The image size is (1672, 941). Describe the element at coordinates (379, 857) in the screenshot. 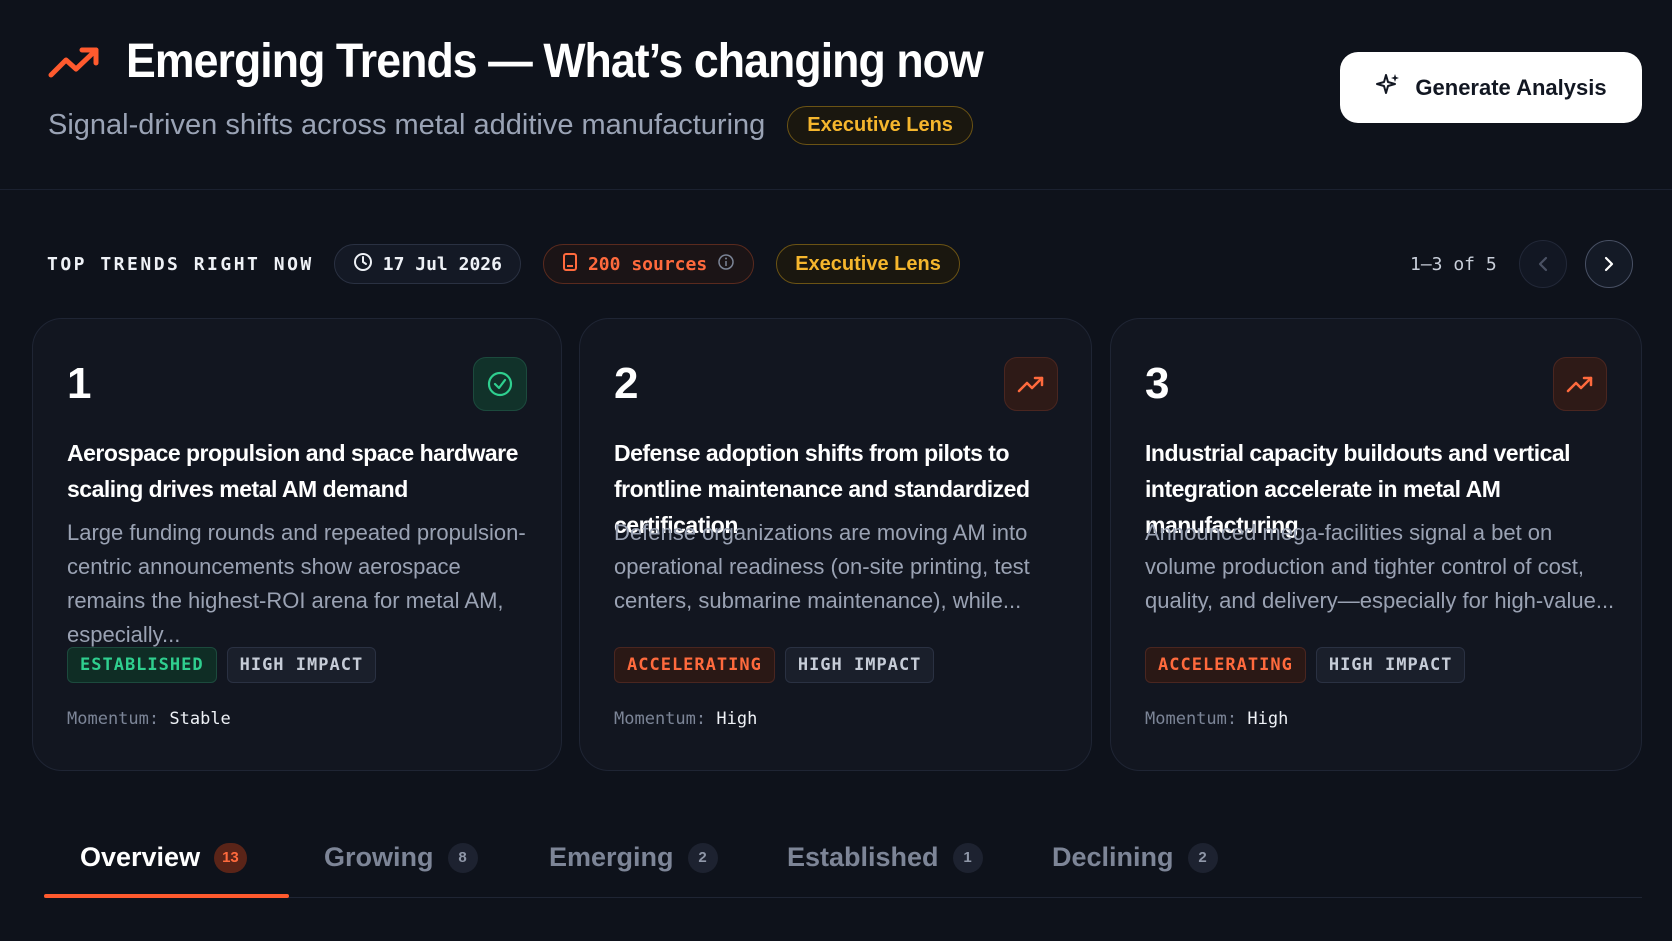

I see `tab-label: Growing` at that location.